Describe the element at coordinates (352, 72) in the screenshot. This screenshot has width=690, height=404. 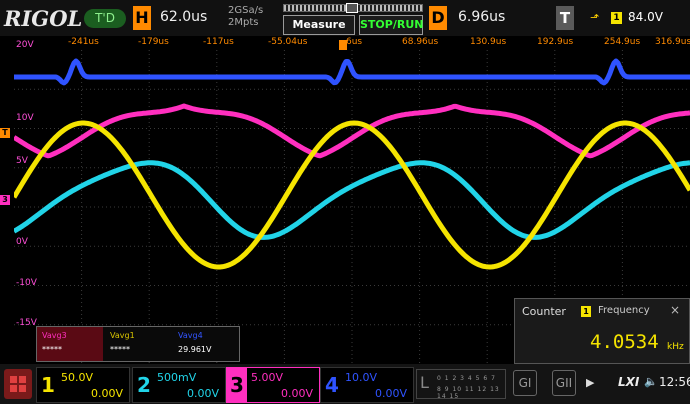
I see `channel-4-trace` at that location.